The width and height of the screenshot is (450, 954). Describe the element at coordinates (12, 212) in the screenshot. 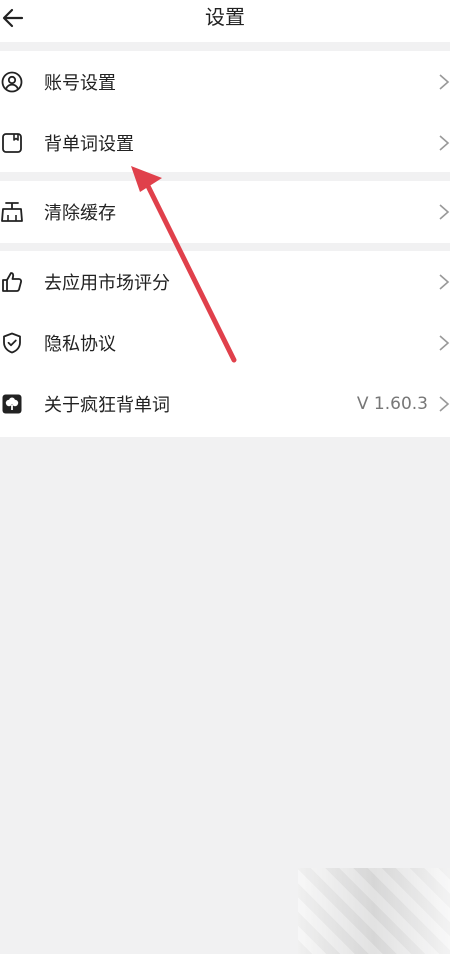

I see `broom-icon` at that location.